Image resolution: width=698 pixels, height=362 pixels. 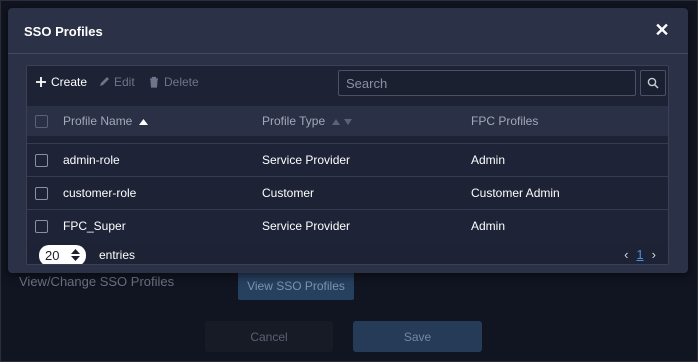 What do you see at coordinates (341, 121) in the screenshot?
I see `sort-both-icon` at bounding box center [341, 121].